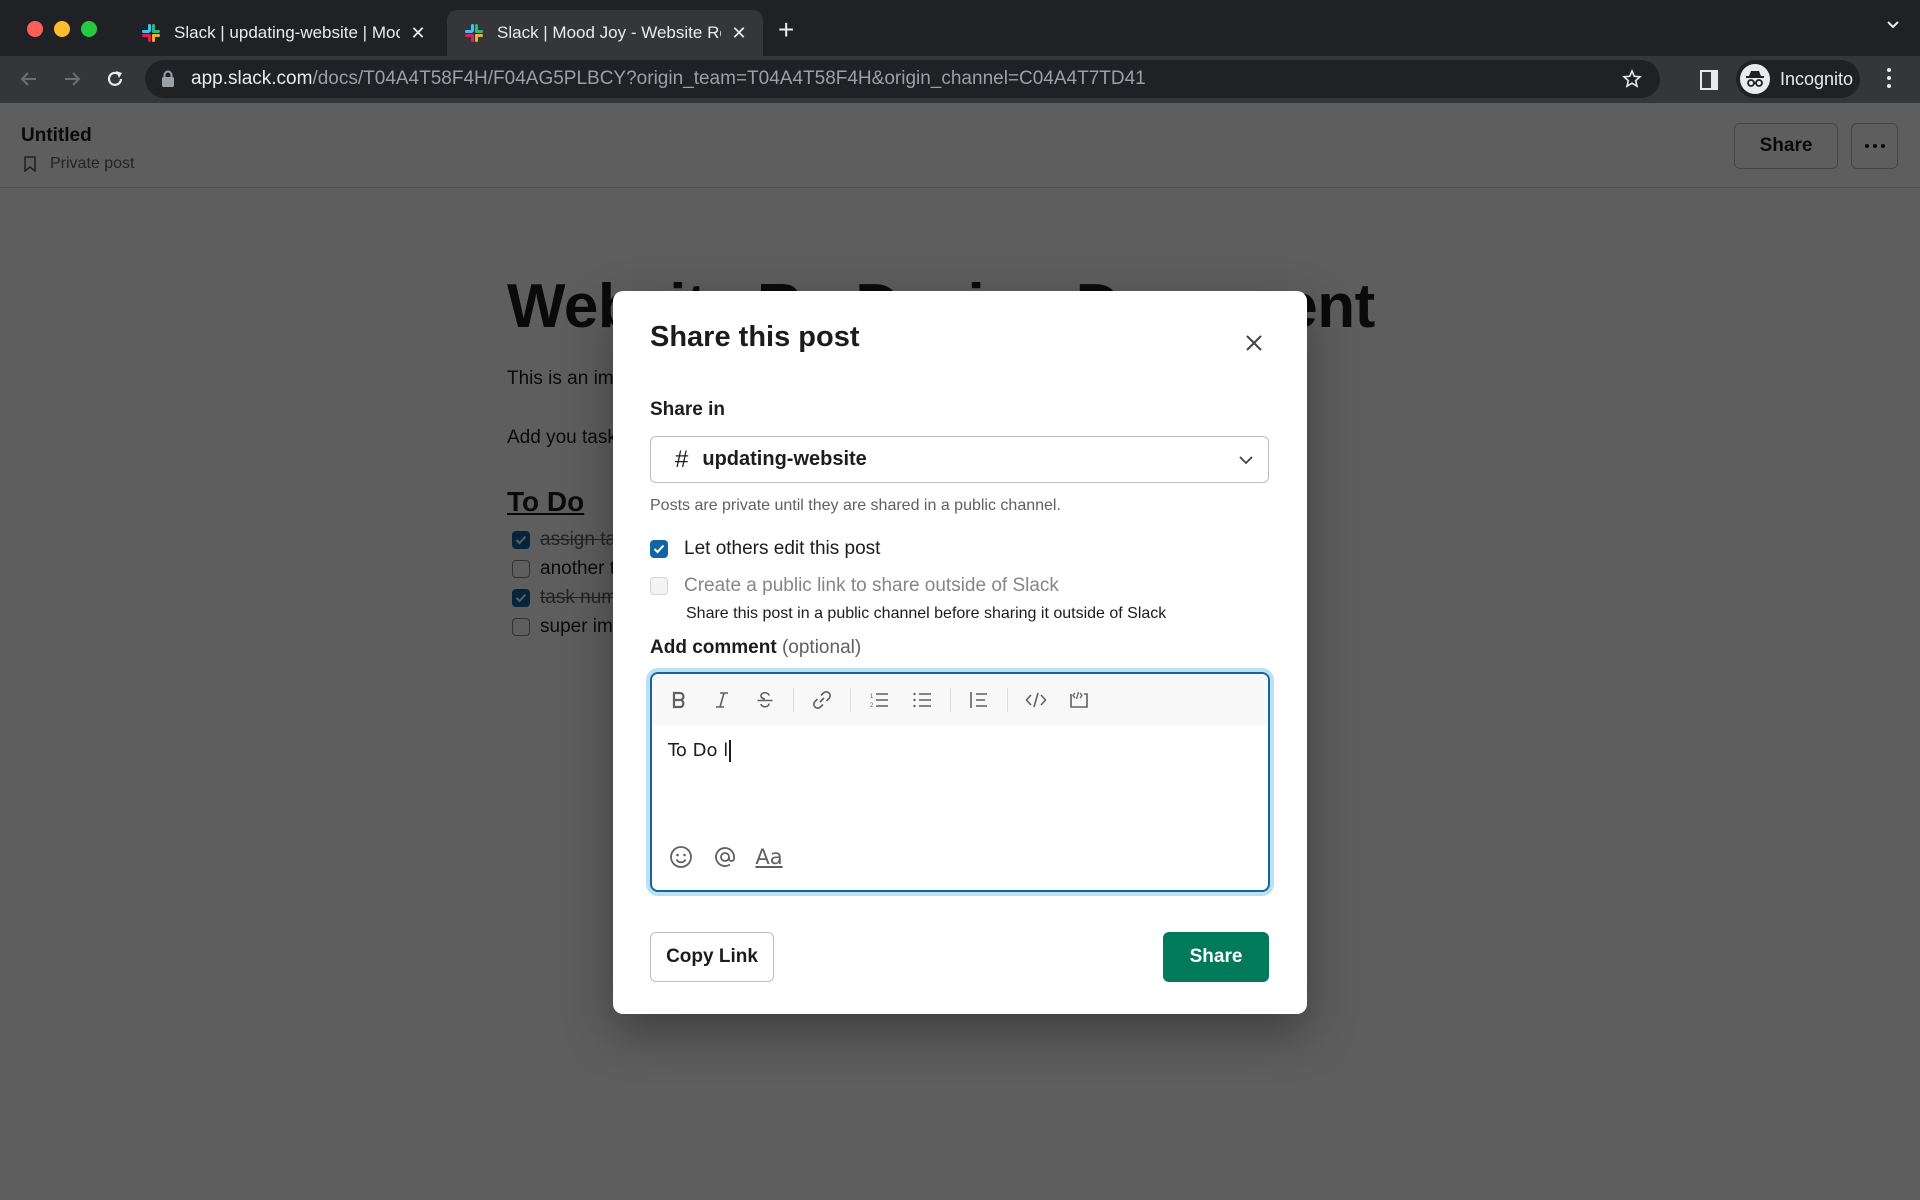 The width and height of the screenshot is (1920, 1200). What do you see at coordinates (712, 957) in the screenshot?
I see `copy-link-button: Copy Link` at bounding box center [712, 957].